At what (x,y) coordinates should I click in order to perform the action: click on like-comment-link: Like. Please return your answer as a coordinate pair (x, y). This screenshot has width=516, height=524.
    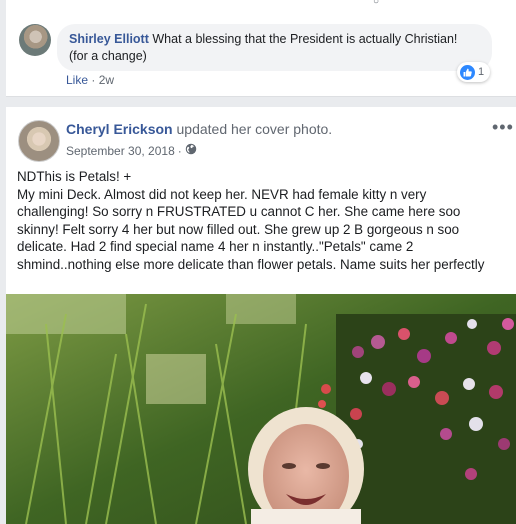
    Looking at the image, I should click on (77, 80).